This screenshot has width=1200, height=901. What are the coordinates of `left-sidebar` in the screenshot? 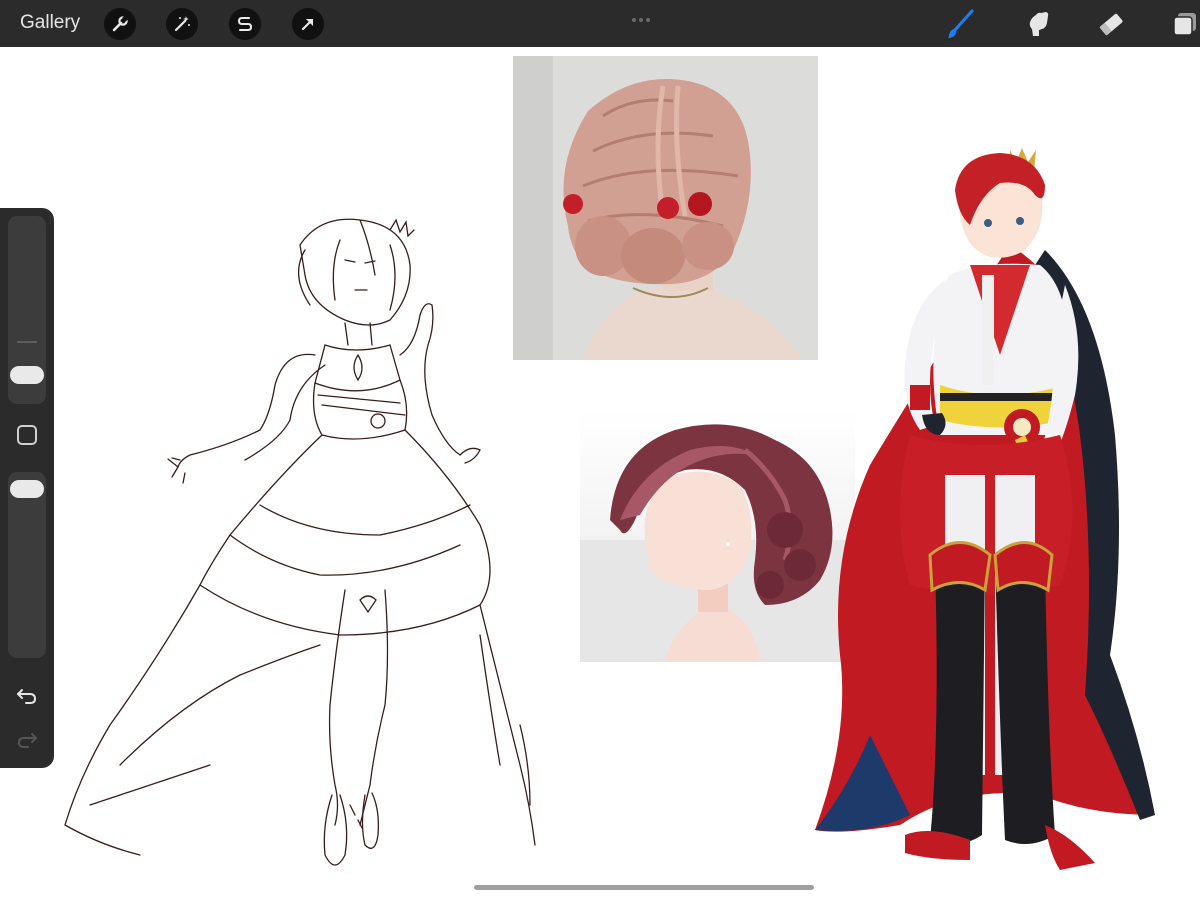 It's located at (27, 488).